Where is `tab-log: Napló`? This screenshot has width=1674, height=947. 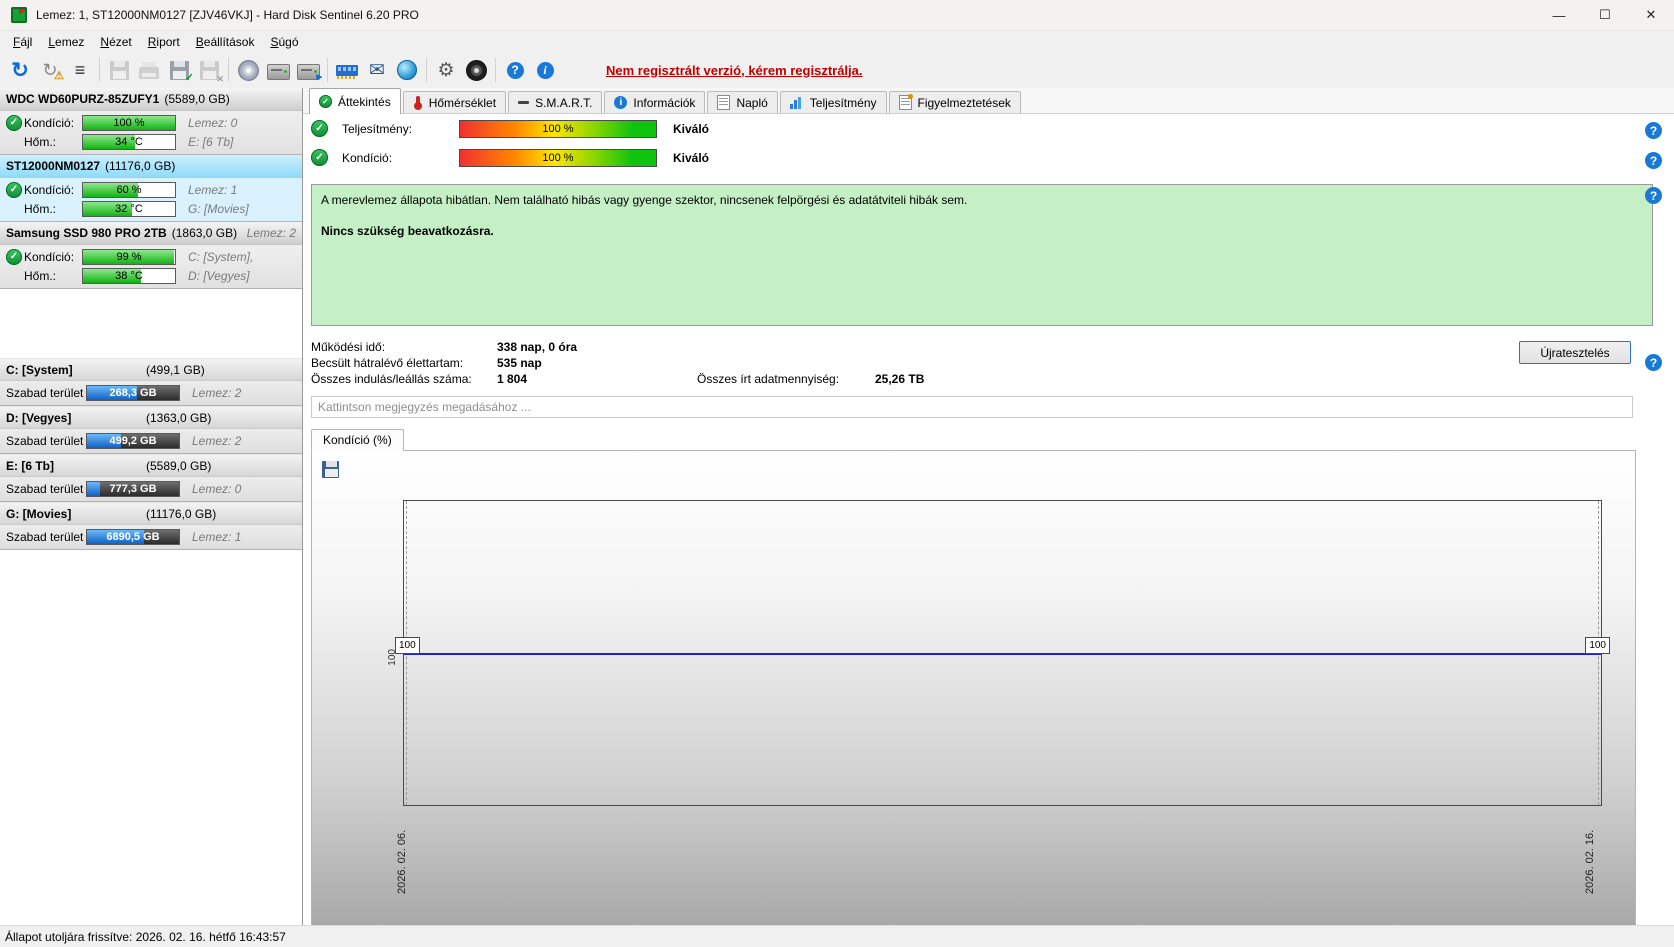
tab-log: Napló is located at coordinates (742, 102).